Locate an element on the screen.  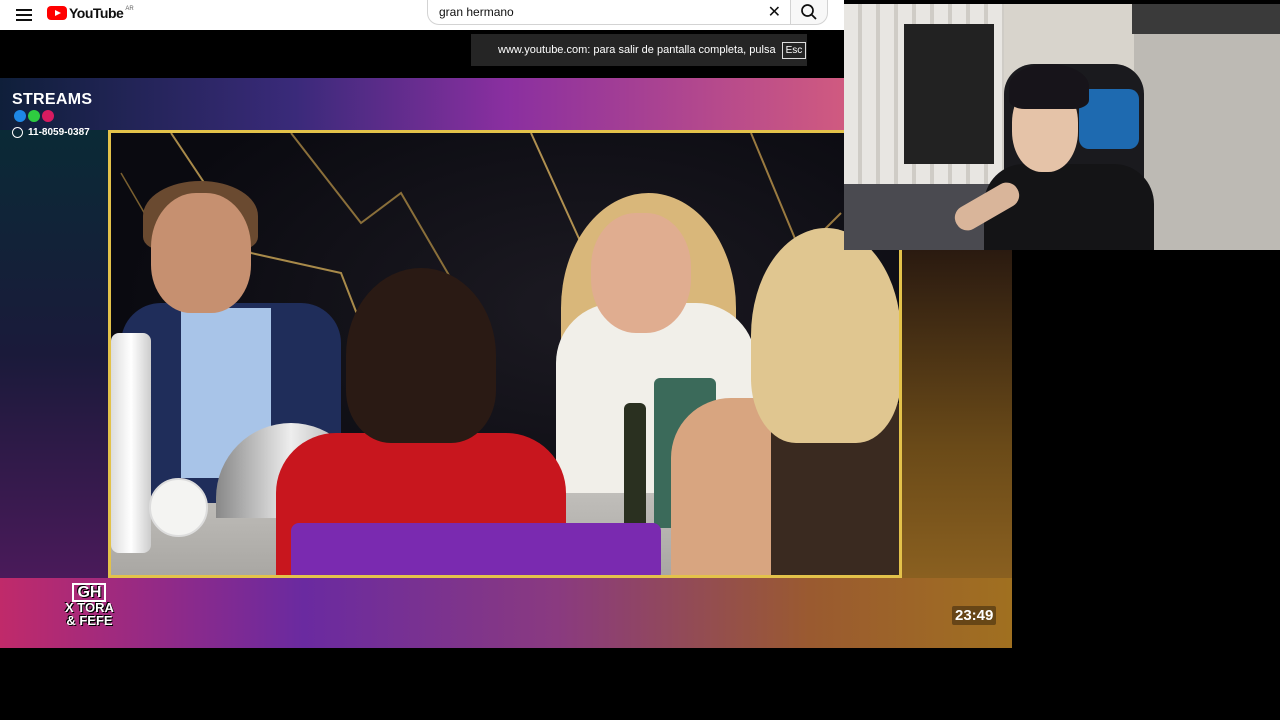
thermos-white is located at coordinates (131, 443).